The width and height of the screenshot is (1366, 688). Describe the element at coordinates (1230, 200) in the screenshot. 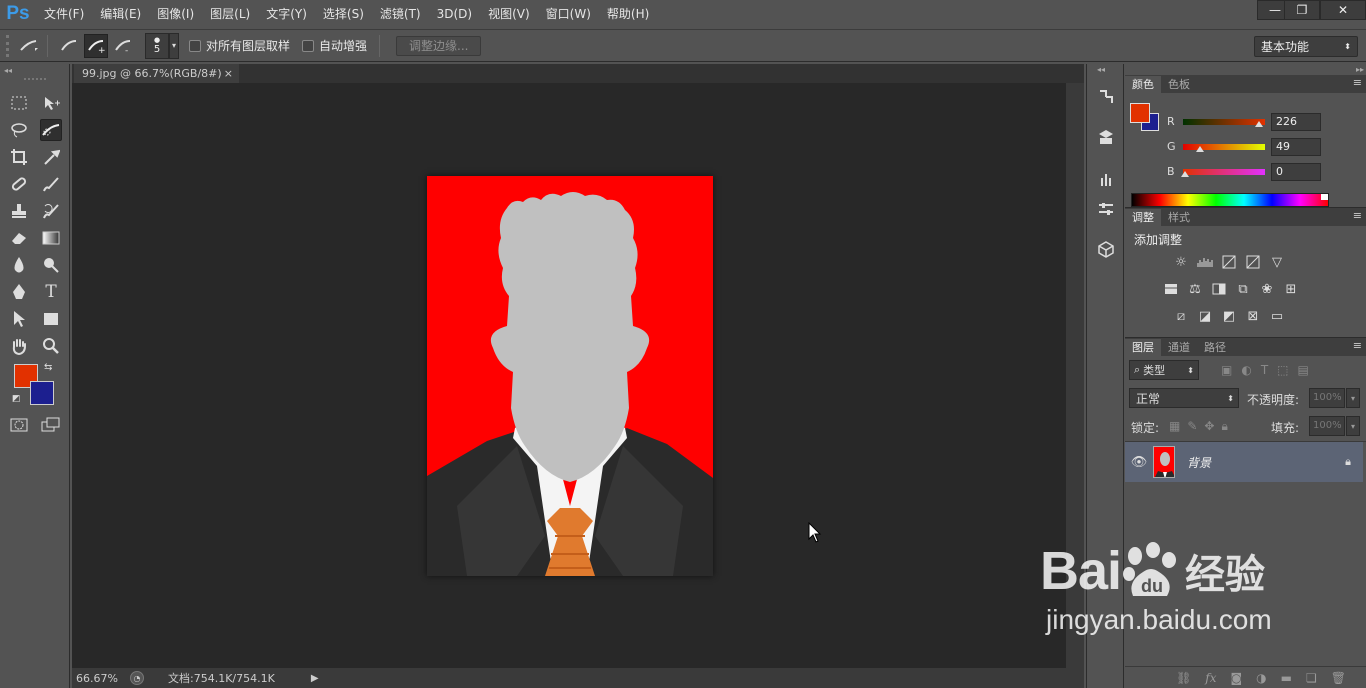

I see `color-ramp` at that location.